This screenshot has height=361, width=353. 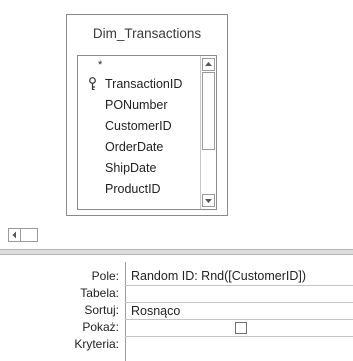 I want to click on table-title: Dim_Transactions, so click(x=147, y=35).